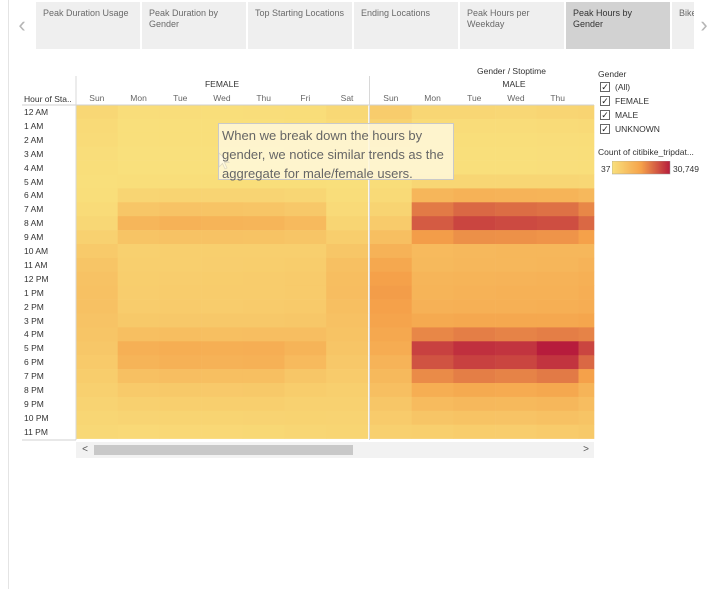 The width and height of the screenshot is (717, 589). Describe the element at coordinates (686, 169) in the screenshot. I see `color-legend-max: 30,749` at that location.